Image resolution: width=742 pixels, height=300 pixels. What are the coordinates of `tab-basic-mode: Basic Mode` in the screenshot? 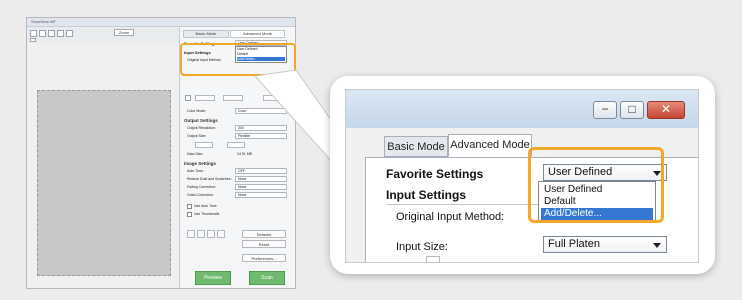 It's located at (416, 146).